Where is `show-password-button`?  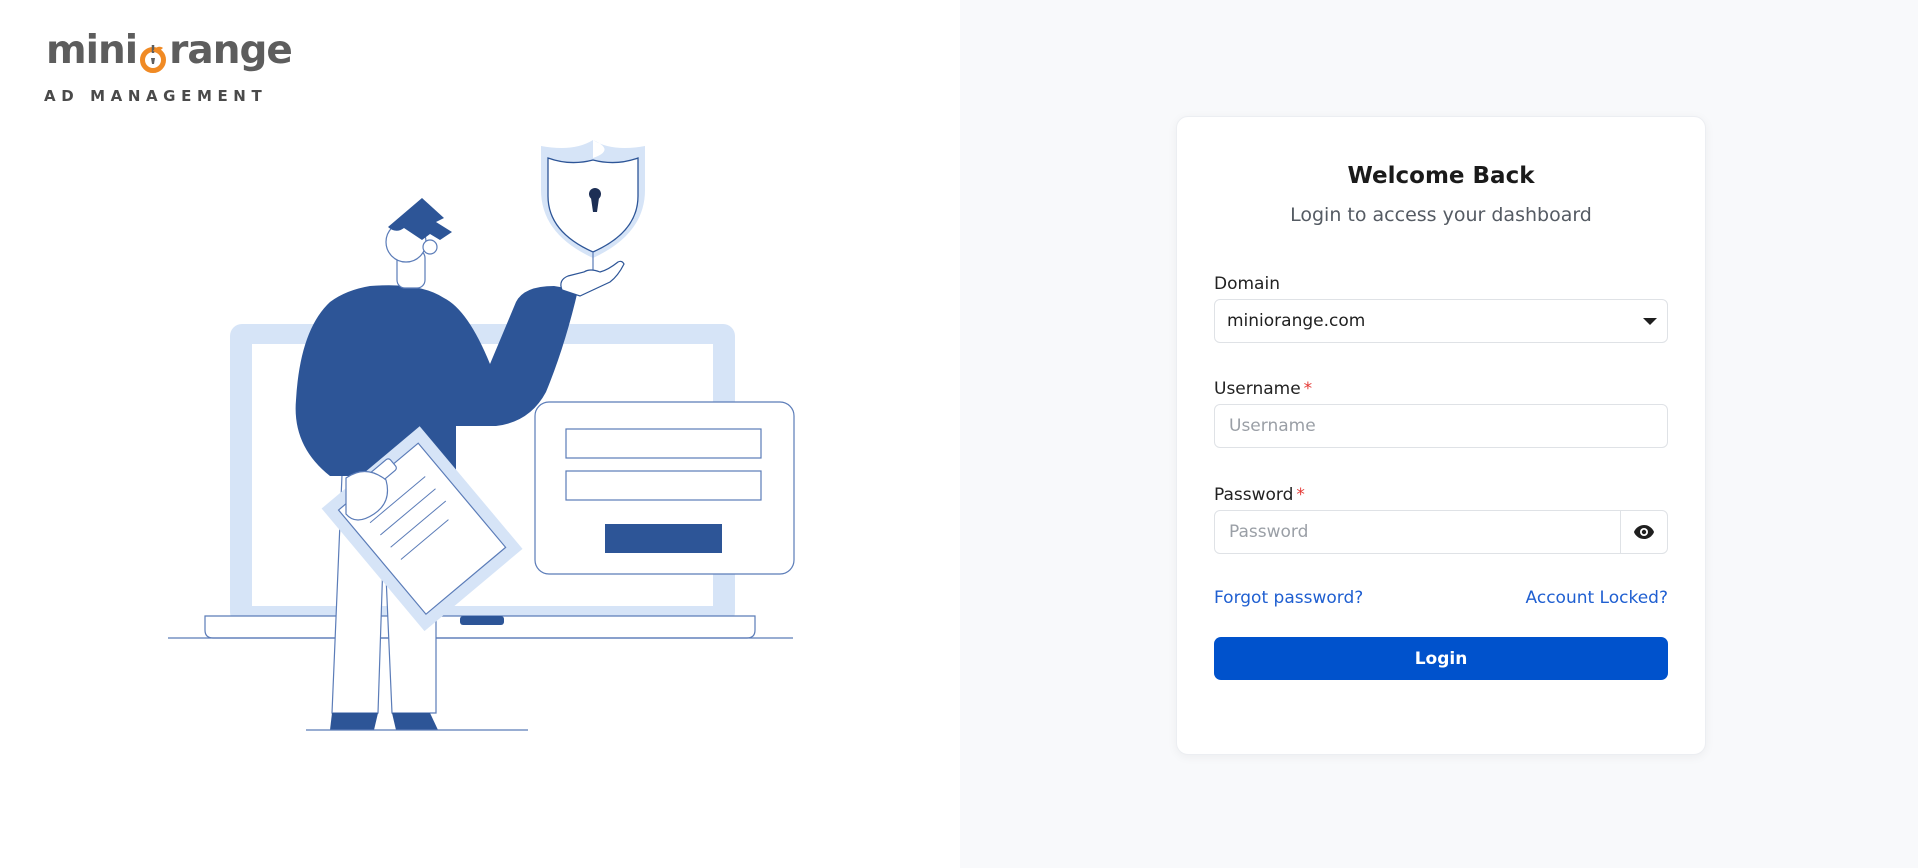
show-password-button is located at coordinates (1643, 532).